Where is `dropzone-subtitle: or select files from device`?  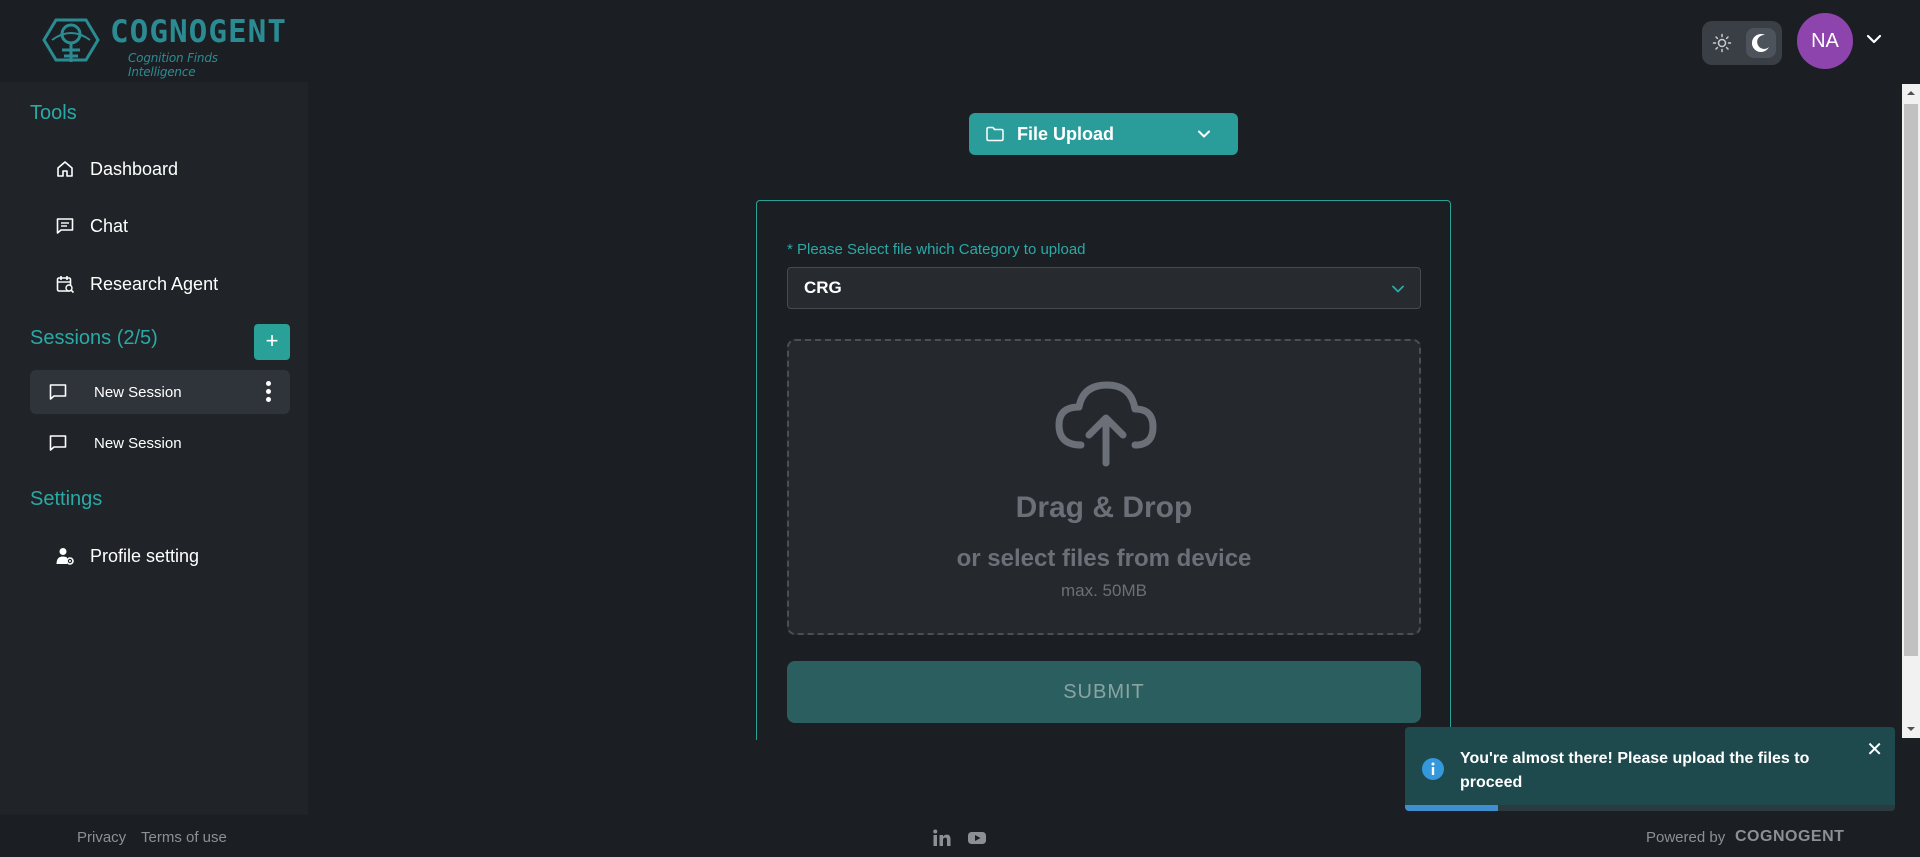 dropzone-subtitle: or select files from device is located at coordinates (1104, 558).